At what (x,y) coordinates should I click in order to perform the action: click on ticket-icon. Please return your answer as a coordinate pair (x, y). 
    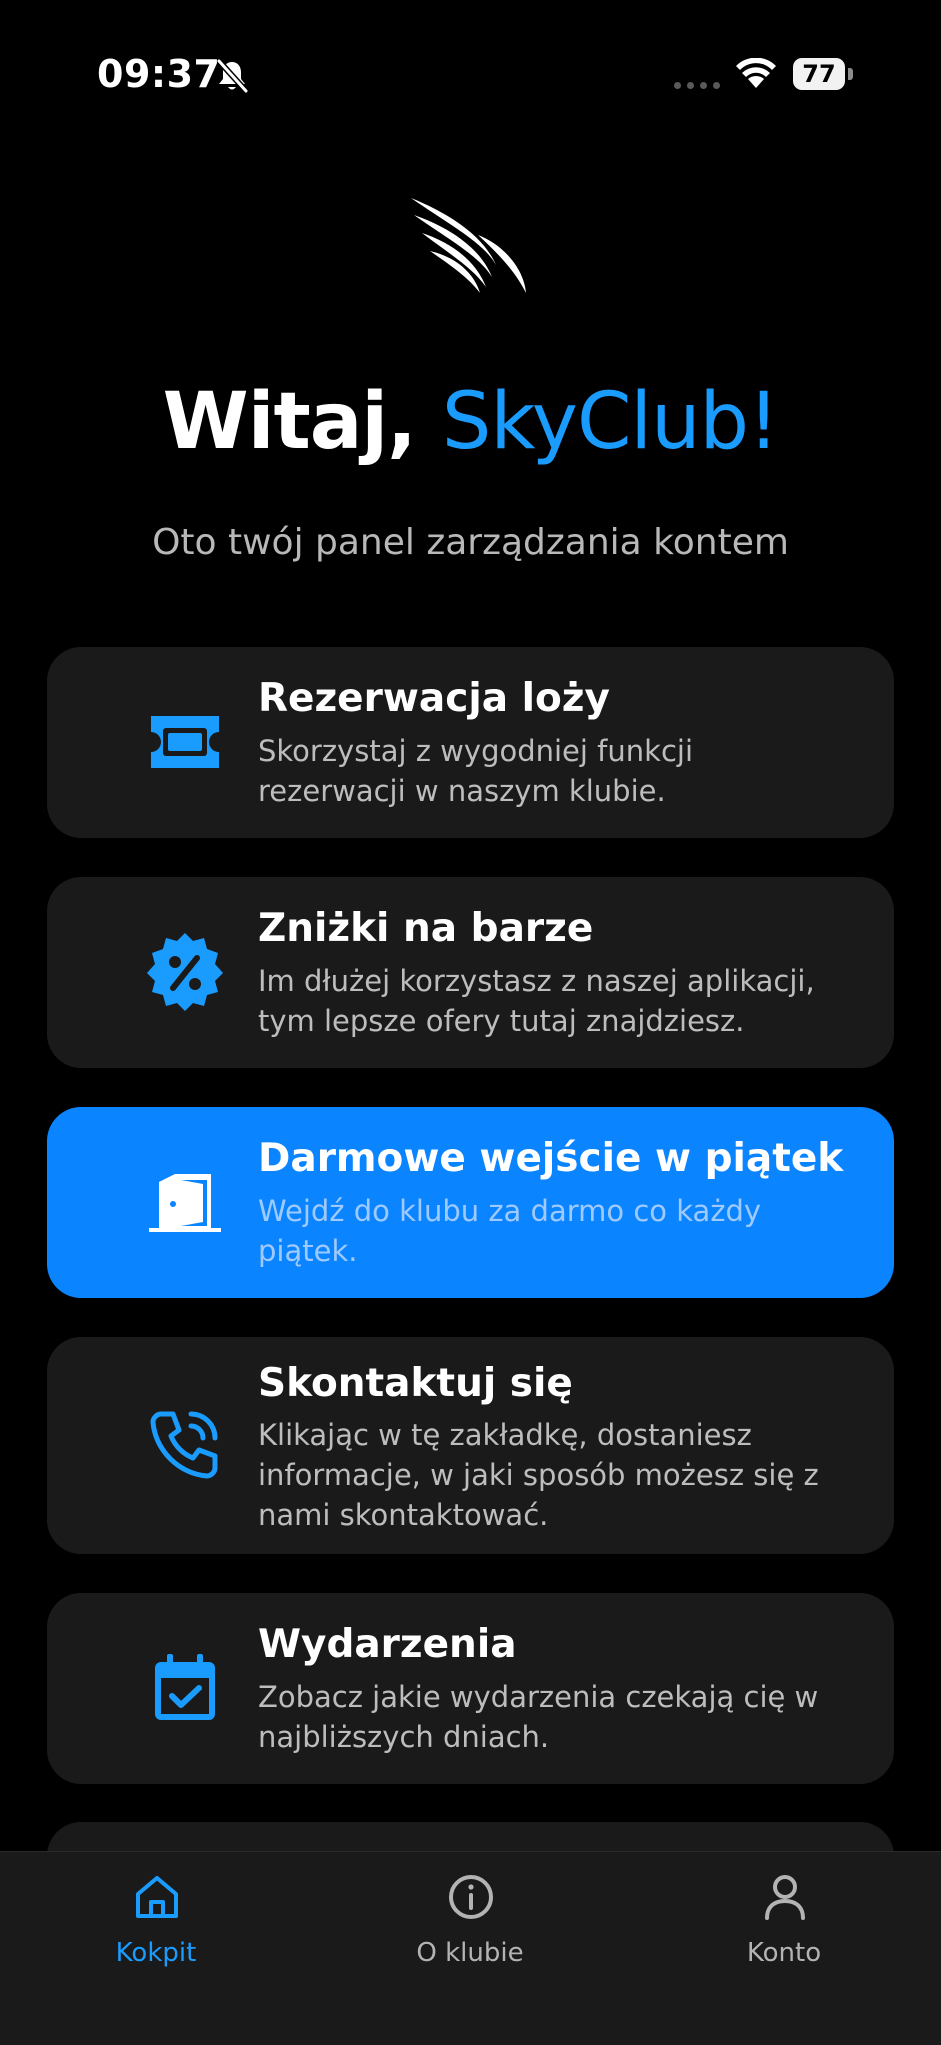
    Looking at the image, I should click on (185, 742).